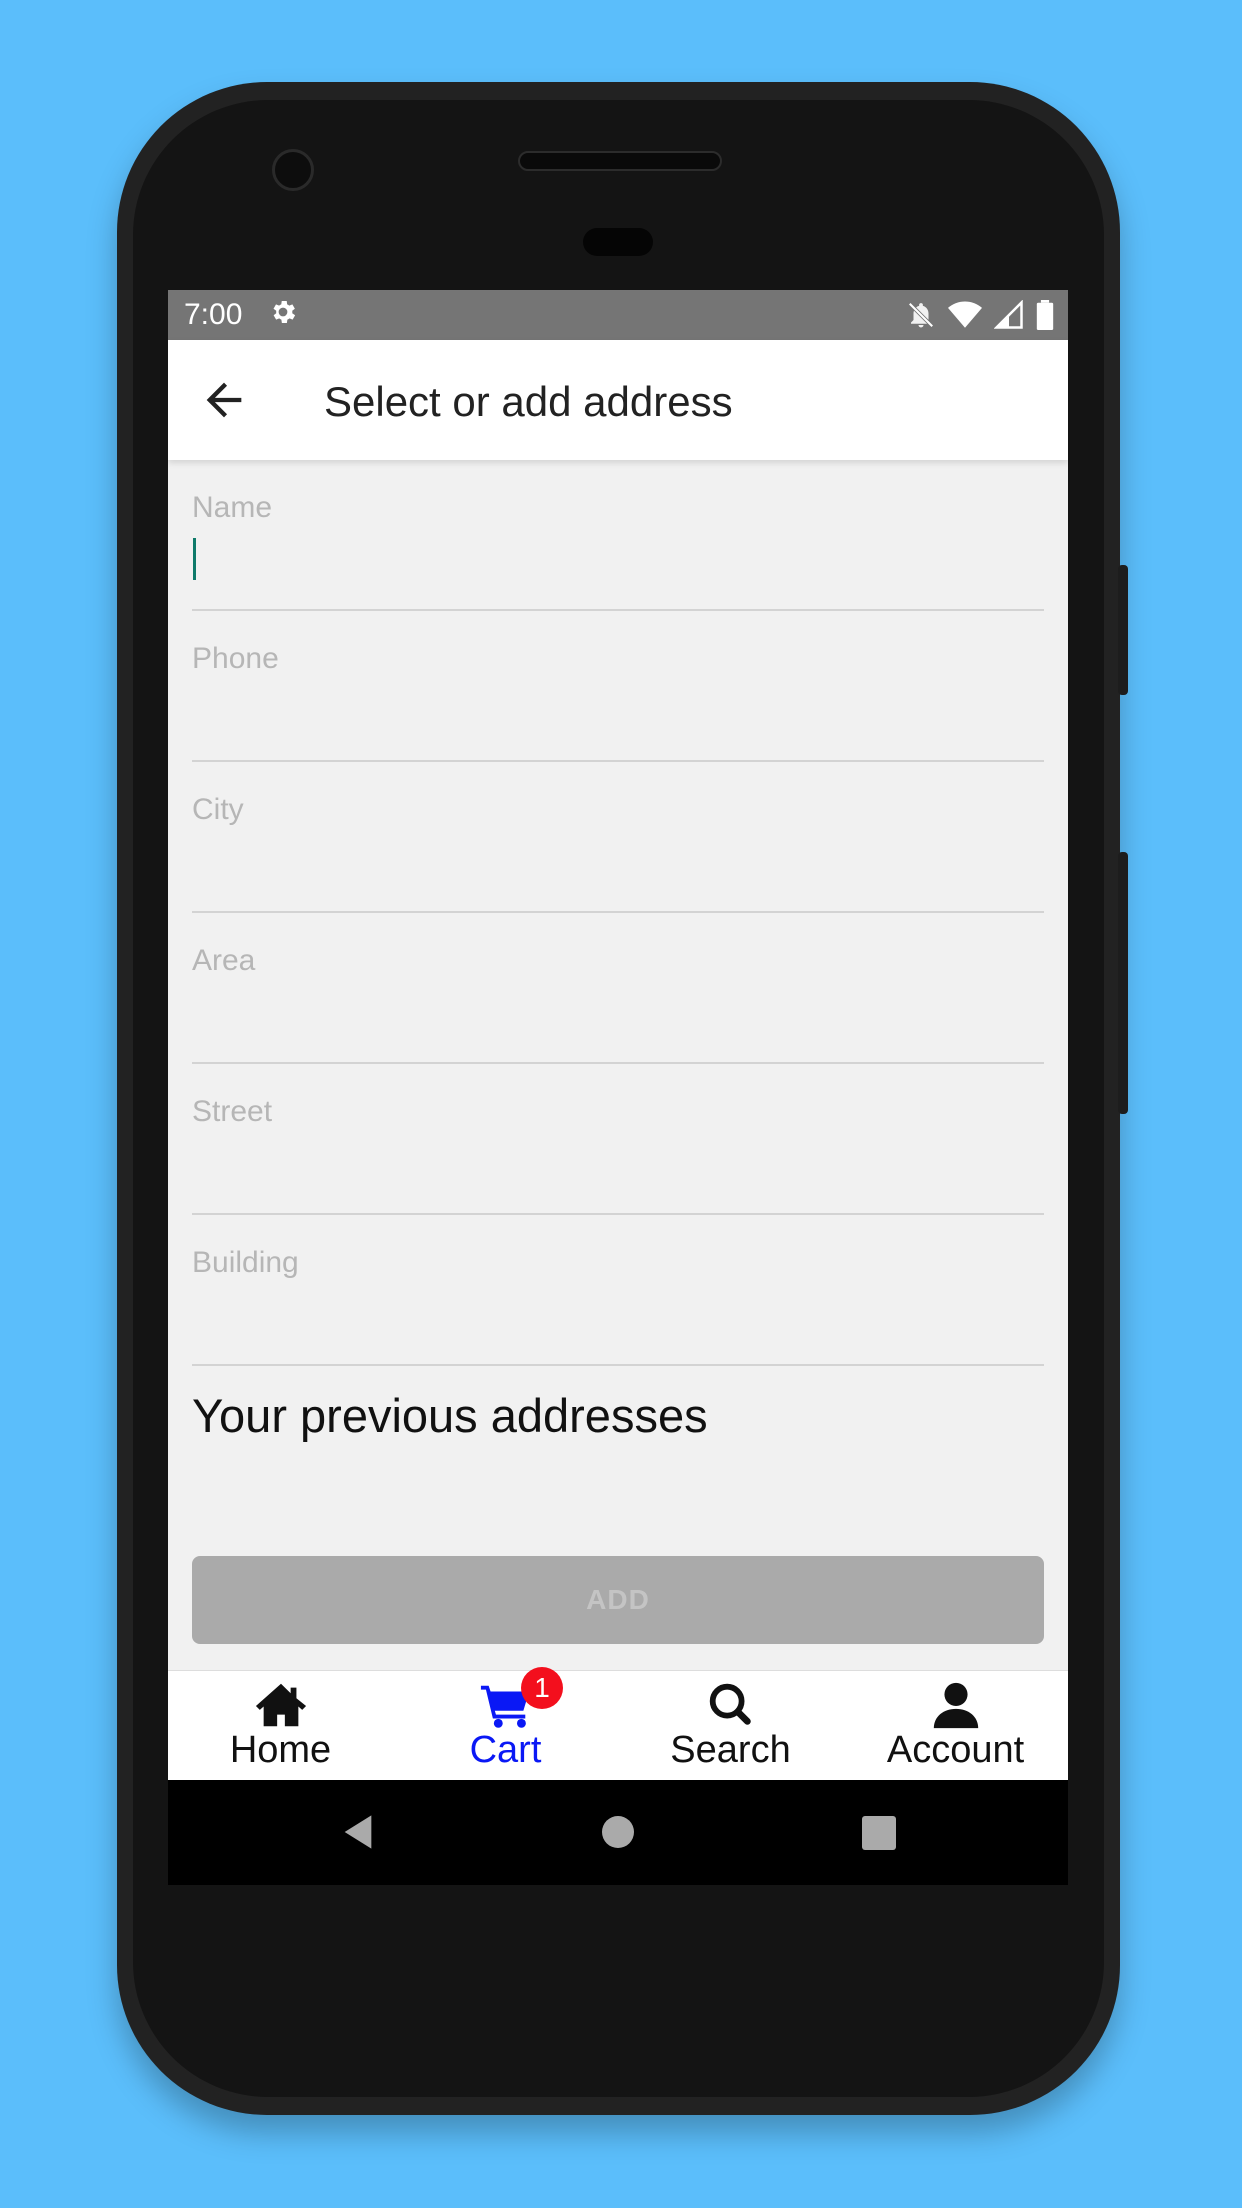 Image resolution: width=1242 pixels, height=2208 pixels. I want to click on tab-cart: 1 Cart, so click(505, 1724).